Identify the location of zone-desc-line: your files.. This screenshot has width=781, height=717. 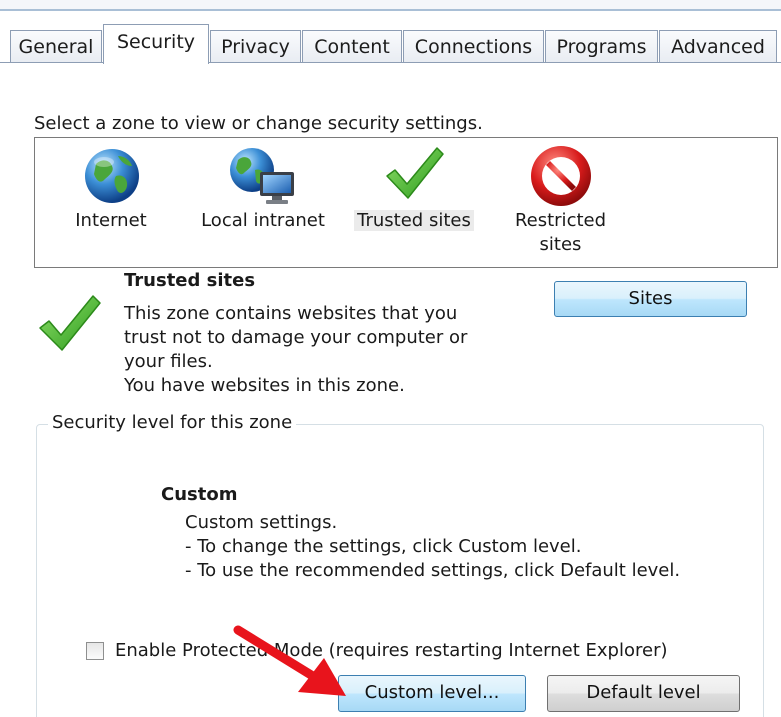
(168, 361).